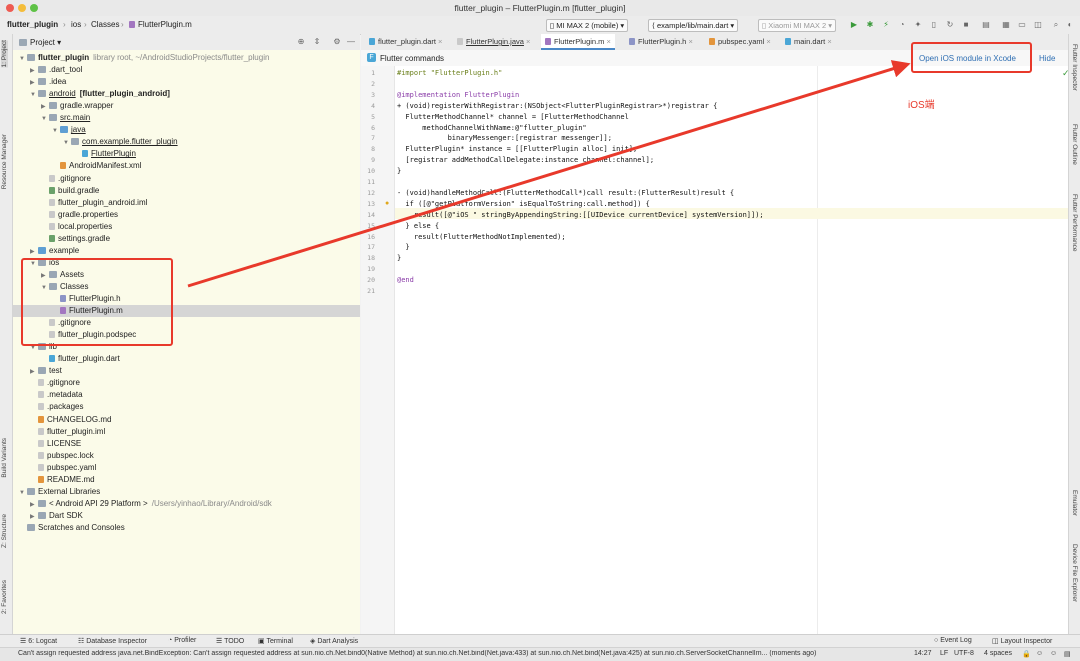 The width and height of the screenshot is (1080, 661). Describe the element at coordinates (1039, 653) in the screenshot. I see `face-icon: ☺` at that location.